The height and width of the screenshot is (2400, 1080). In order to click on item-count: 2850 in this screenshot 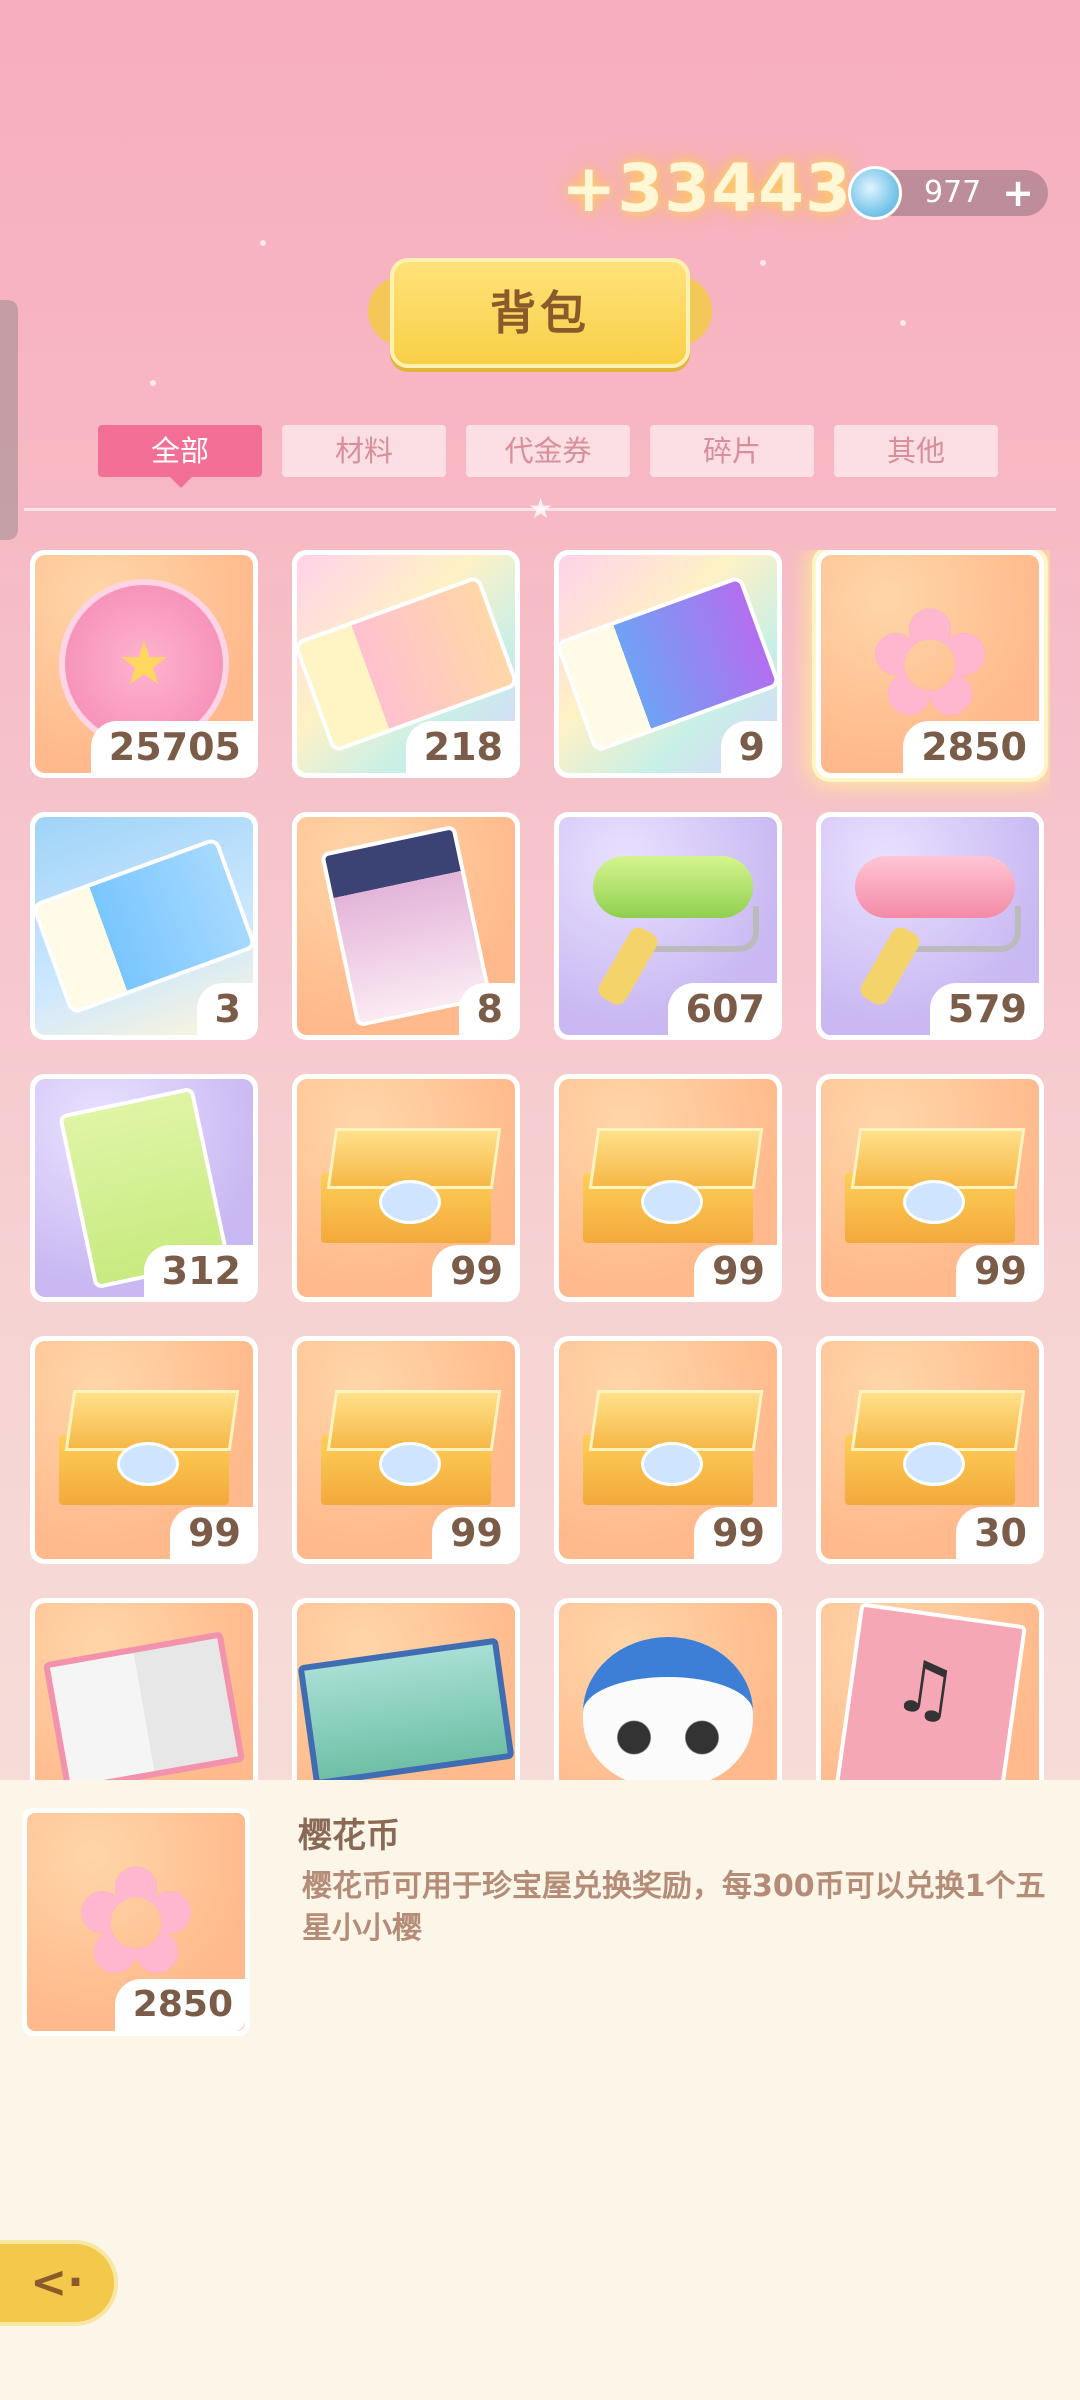, I will do `click(971, 747)`.